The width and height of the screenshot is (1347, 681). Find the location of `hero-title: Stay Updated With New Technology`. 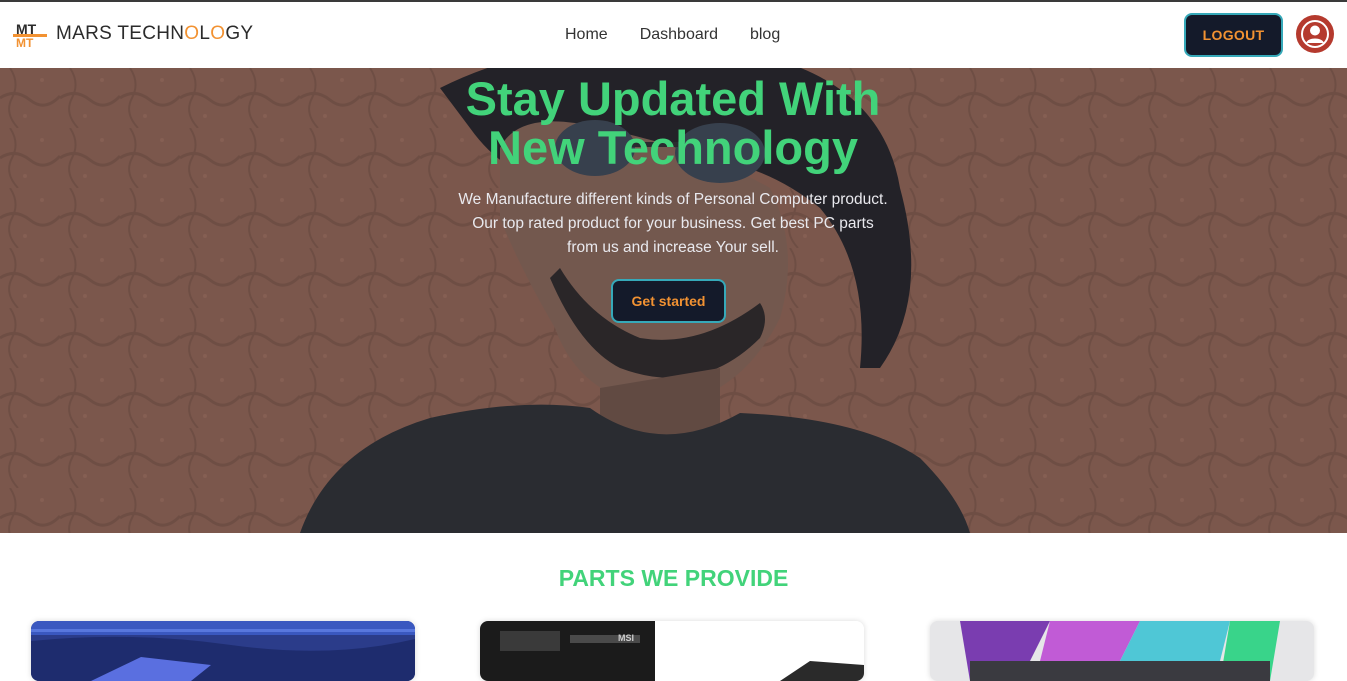

hero-title: Stay Updated With New Technology is located at coordinates (673, 123).